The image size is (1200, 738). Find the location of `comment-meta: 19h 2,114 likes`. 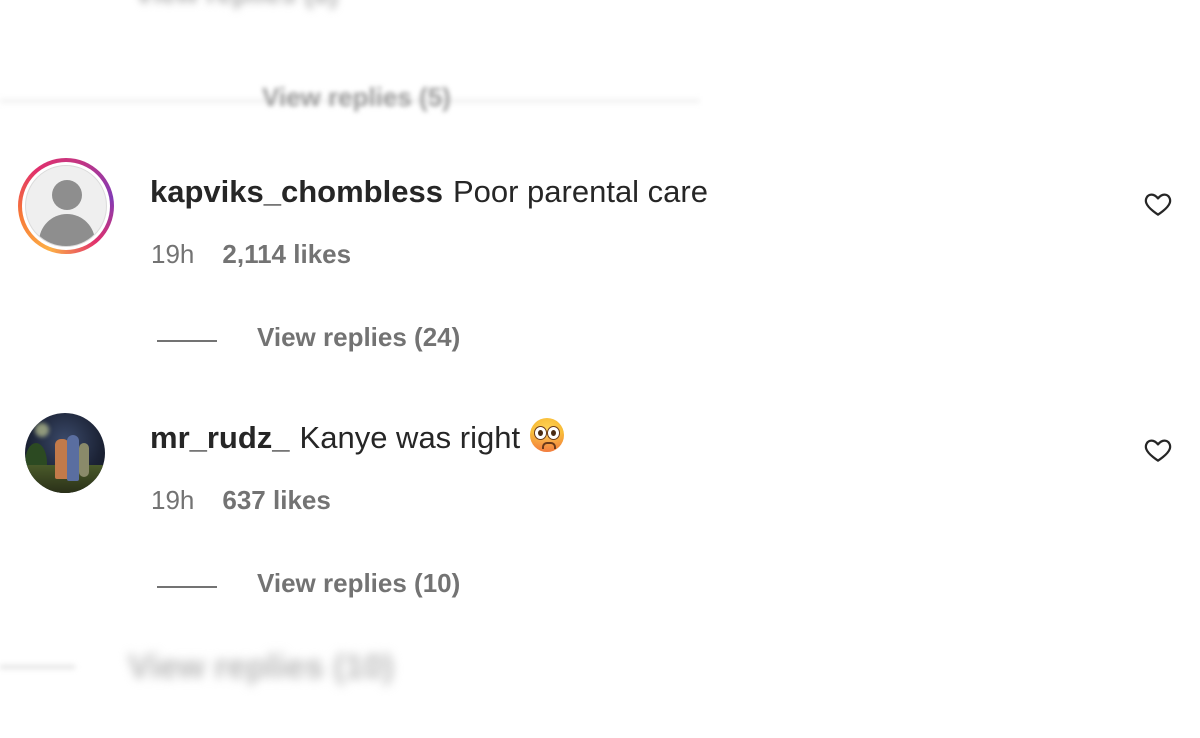

comment-meta: 19h 2,114 likes is located at coordinates (251, 254).